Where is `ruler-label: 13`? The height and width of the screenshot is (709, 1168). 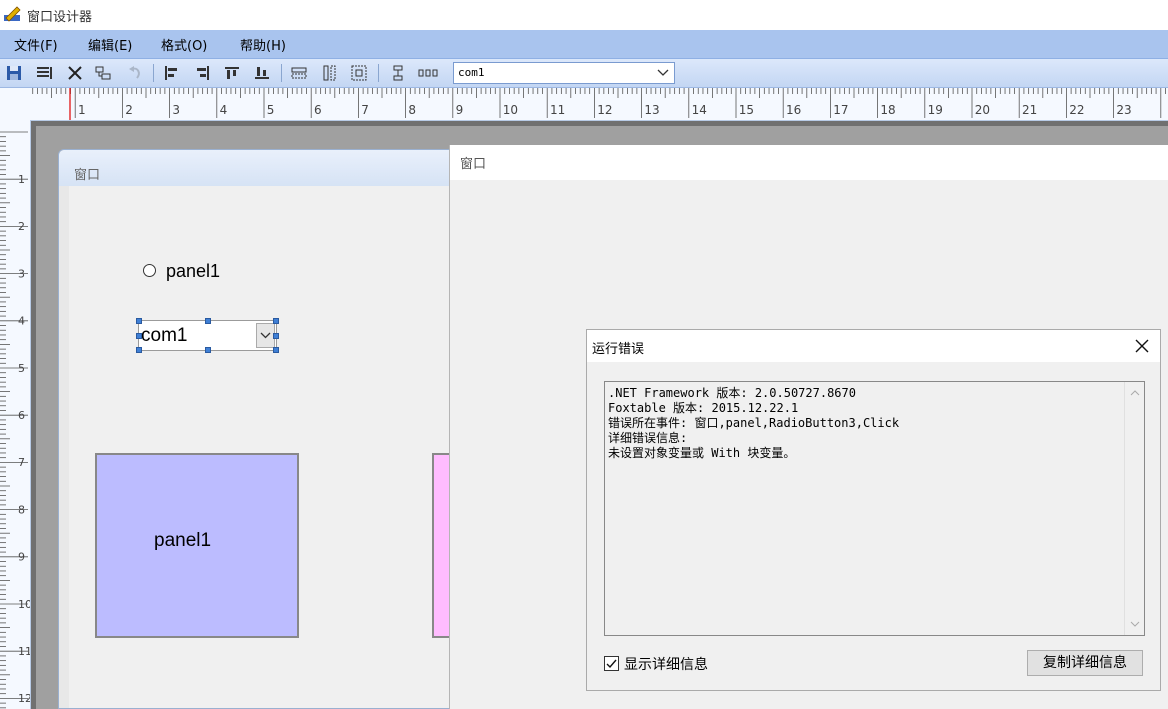
ruler-label: 13 is located at coordinates (651, 110).